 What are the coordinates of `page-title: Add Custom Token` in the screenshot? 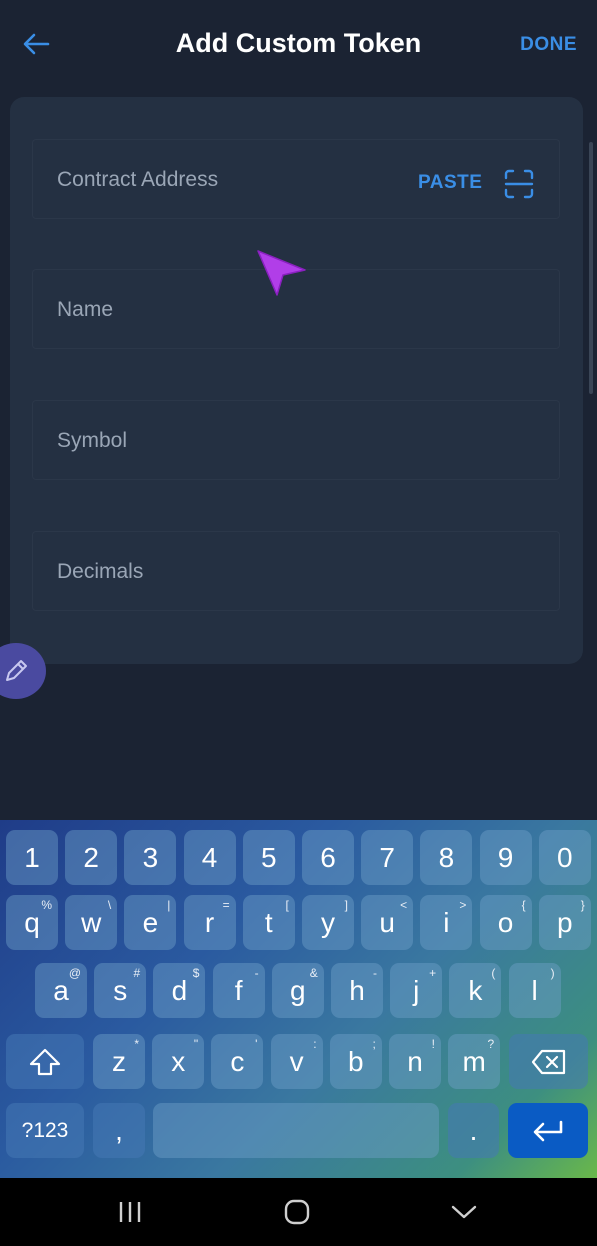 It's located at (298, 43).